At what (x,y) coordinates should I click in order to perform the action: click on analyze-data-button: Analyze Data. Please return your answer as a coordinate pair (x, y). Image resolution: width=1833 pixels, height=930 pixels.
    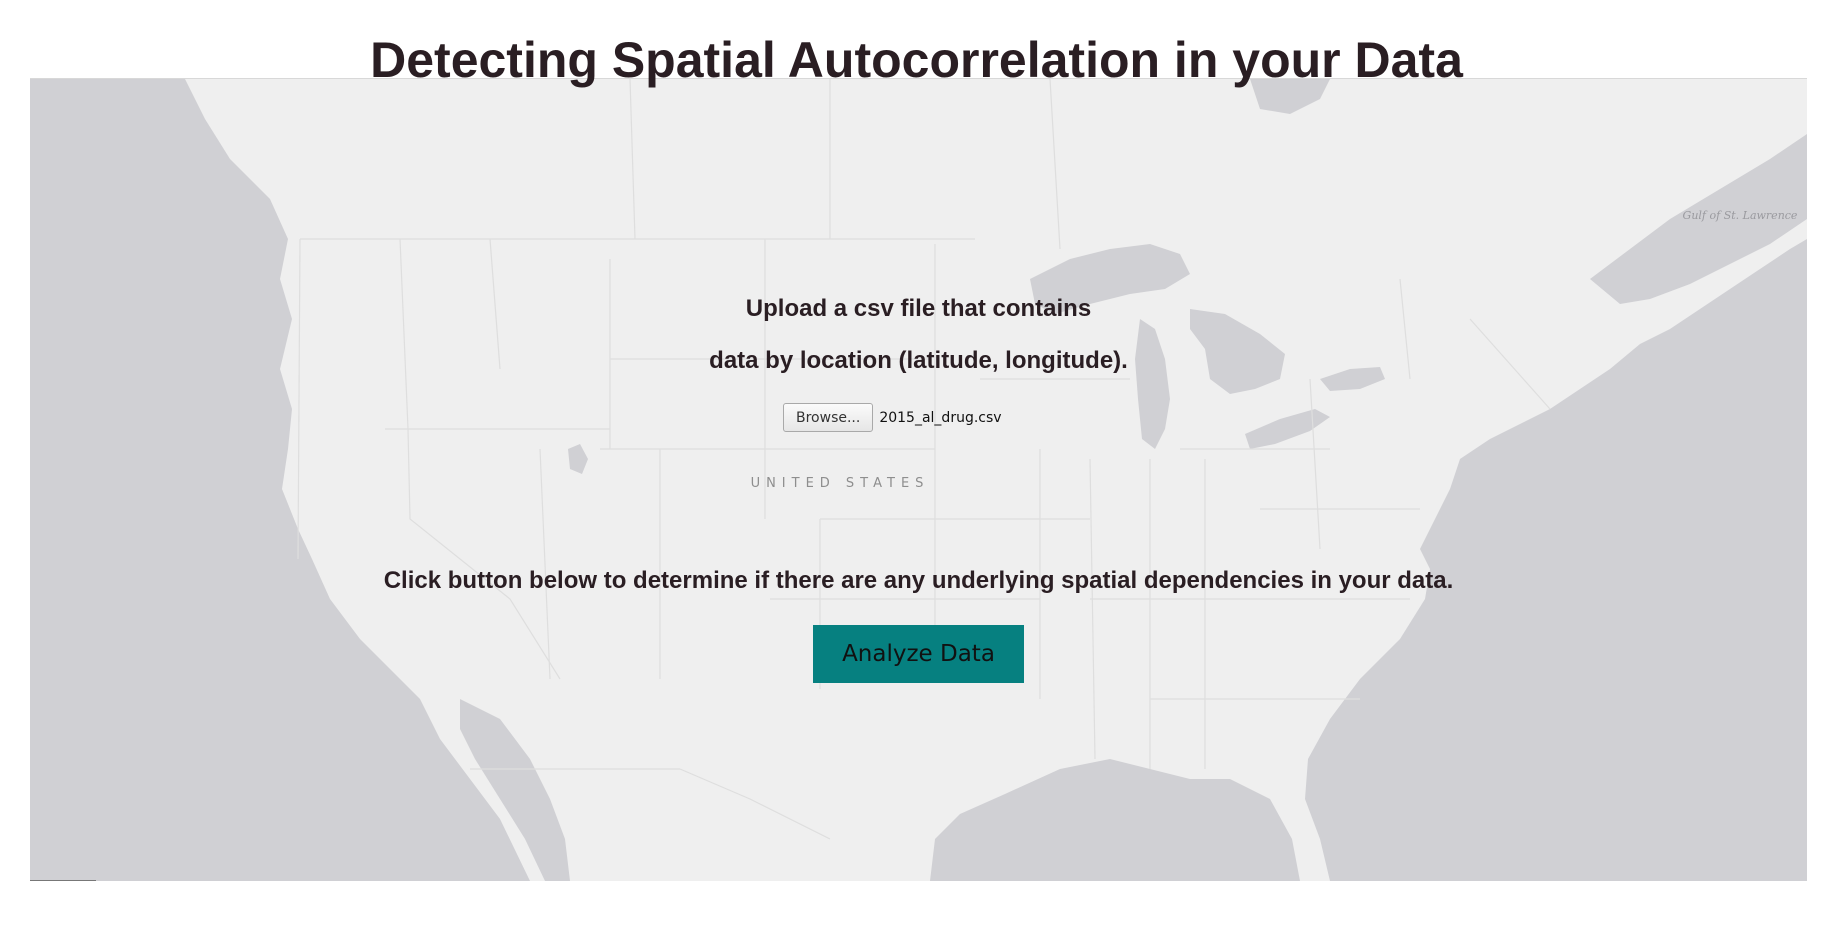
    Looking at the image, I should click on (918, 654).